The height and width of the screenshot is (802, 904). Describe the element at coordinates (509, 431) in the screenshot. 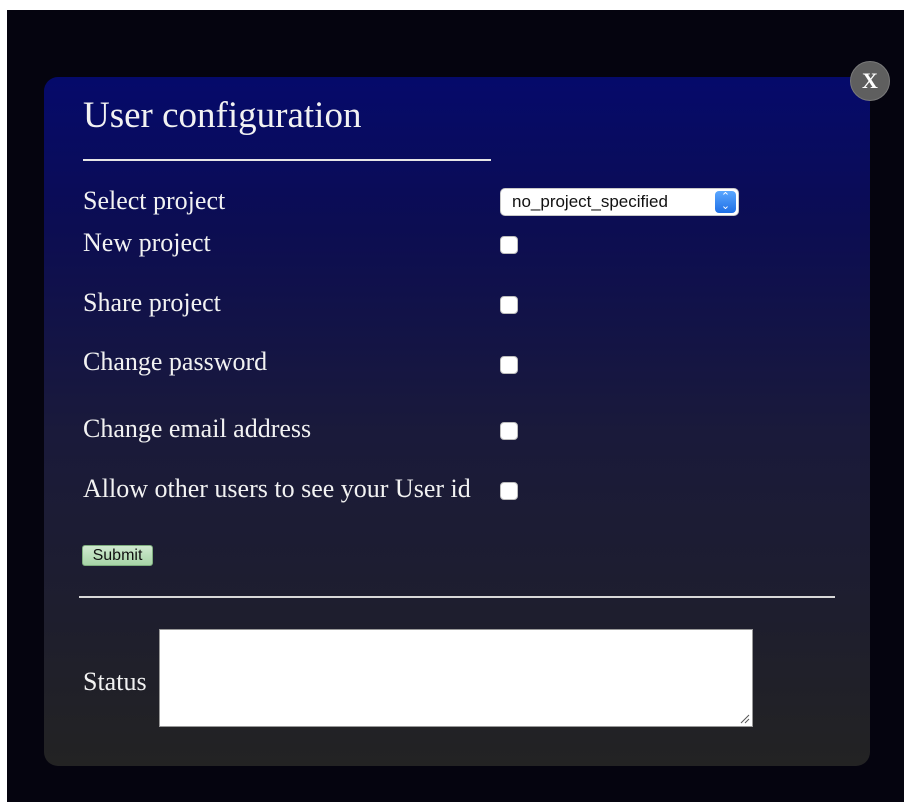

I see `change-email-checkbox` at that location.